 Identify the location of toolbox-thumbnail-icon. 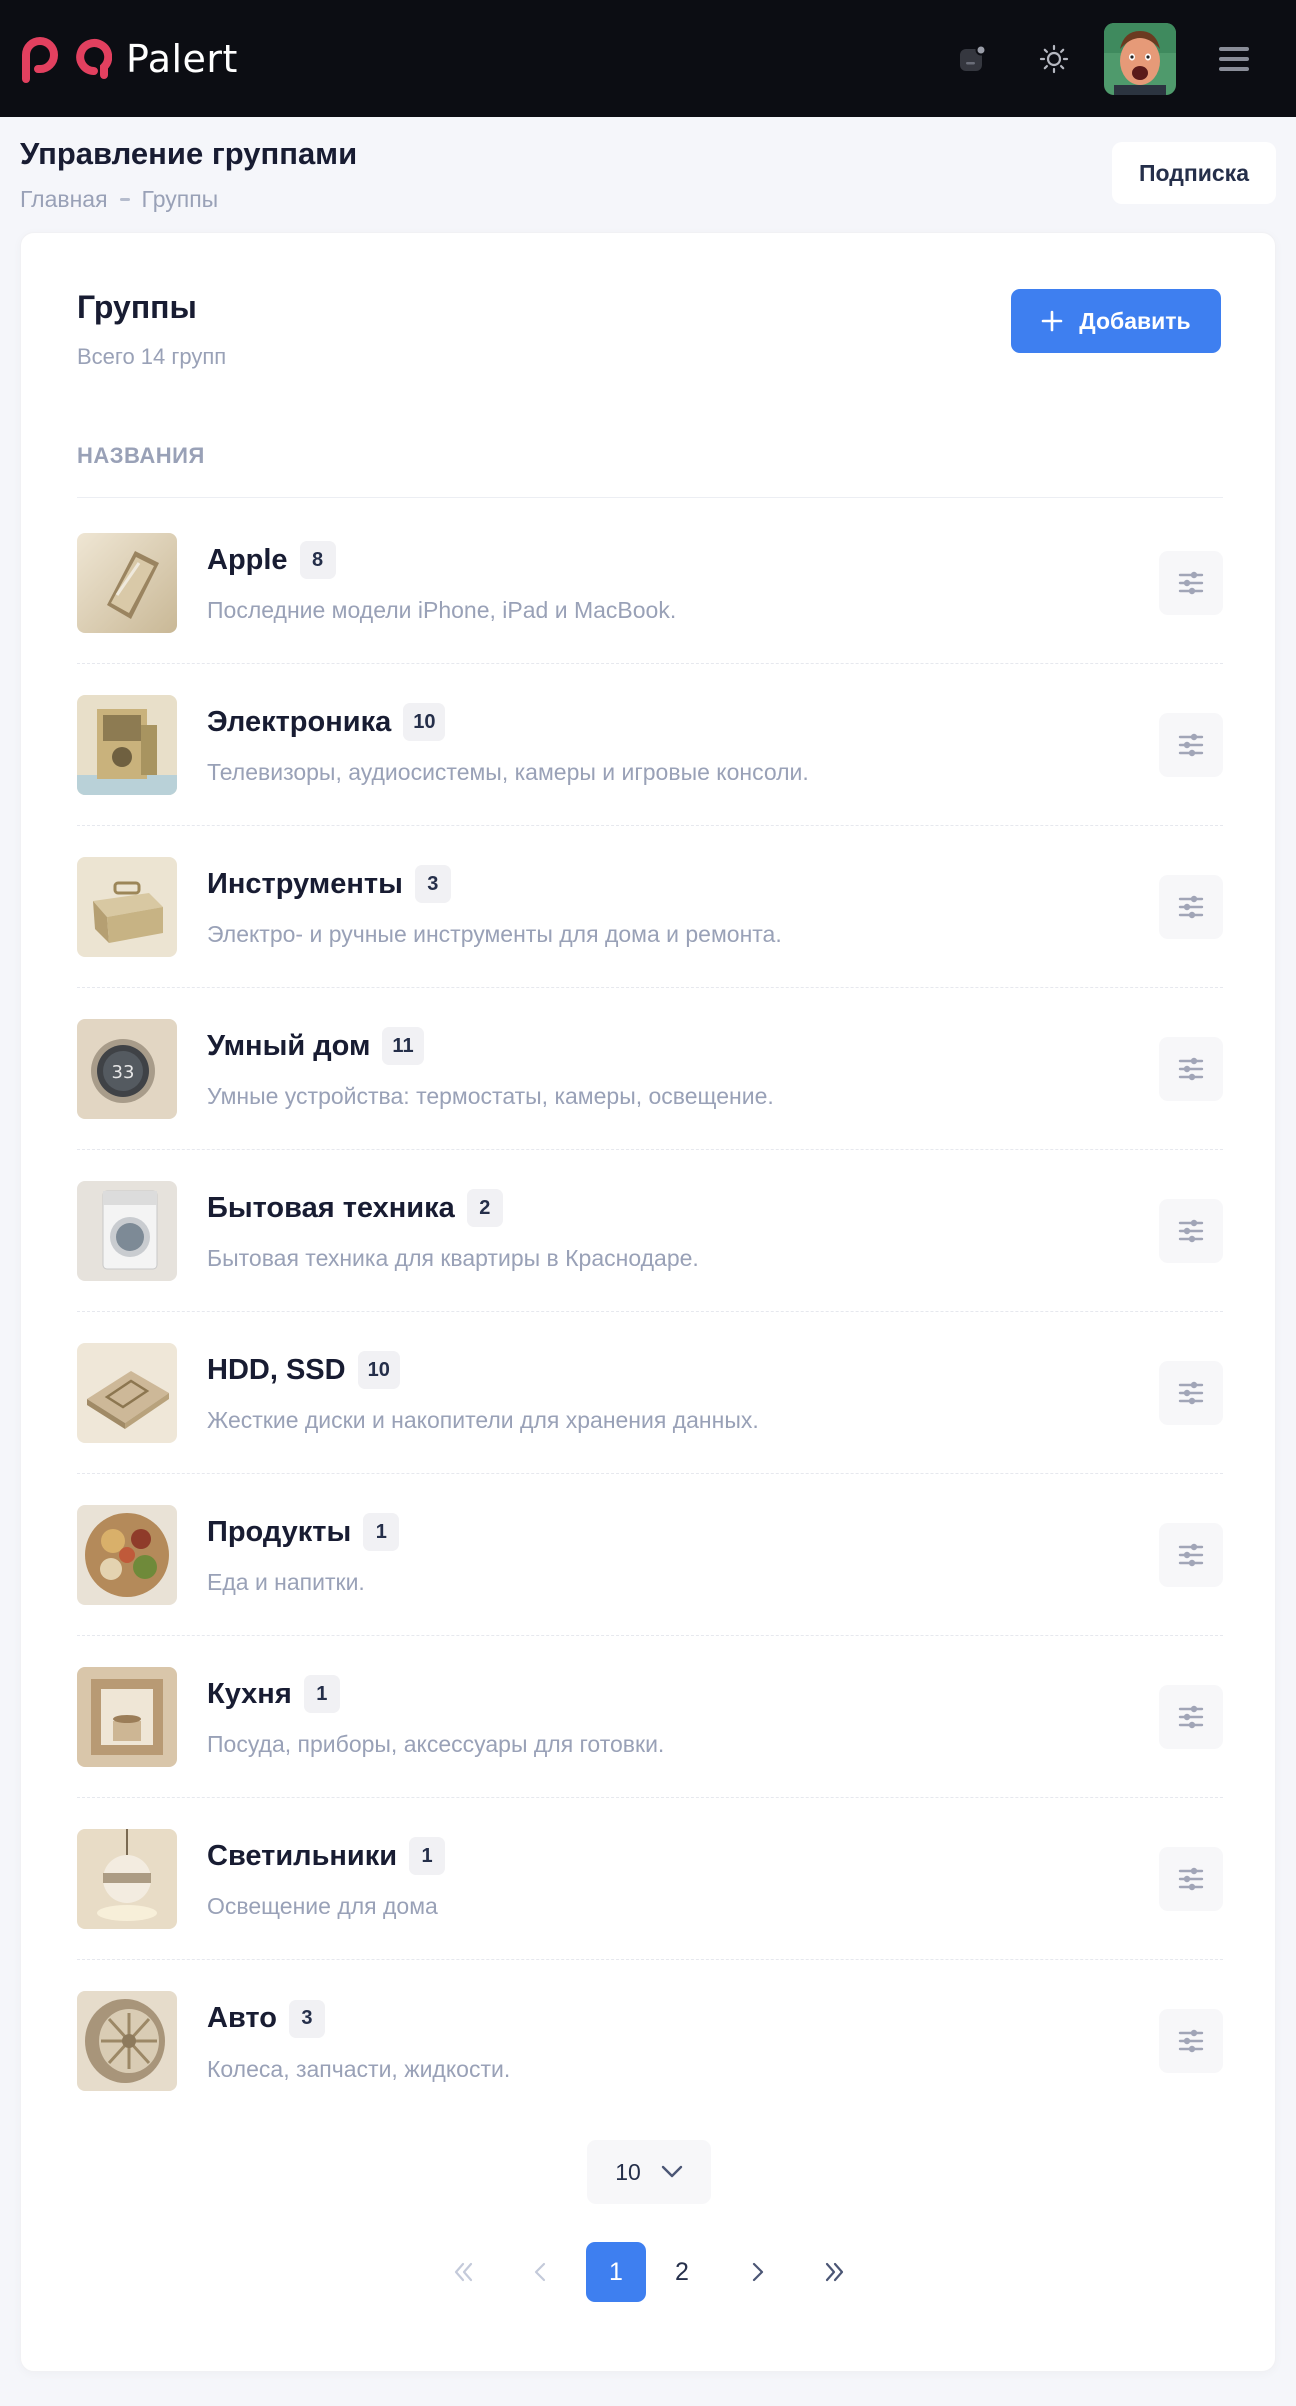
(127, 906).